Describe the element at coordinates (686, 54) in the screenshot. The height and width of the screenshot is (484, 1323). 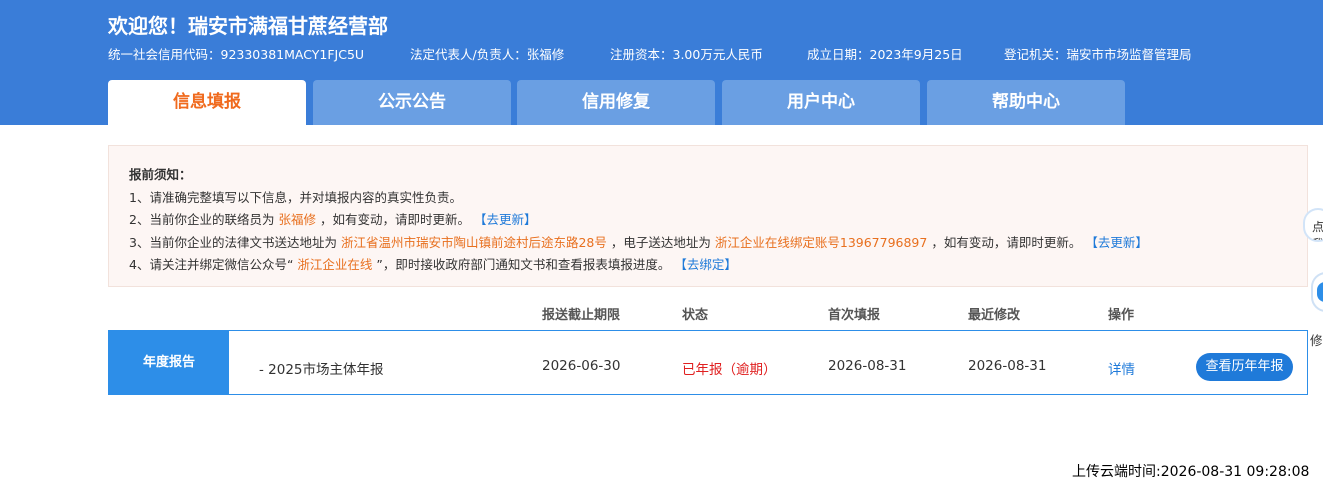
I see `registered-capital: 注册资本：3.00万元人民币` at that location.